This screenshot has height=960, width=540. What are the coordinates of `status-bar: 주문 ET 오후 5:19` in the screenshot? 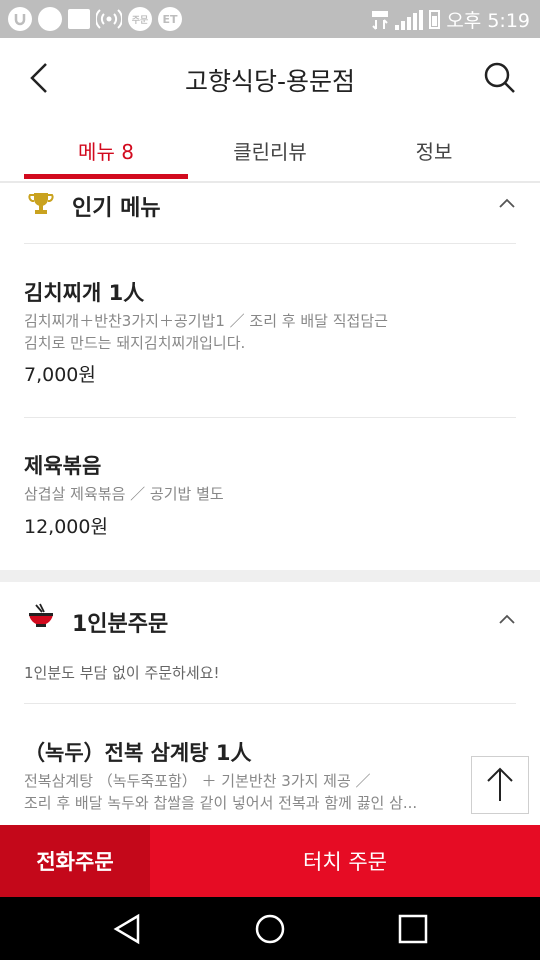 It's located at (270, 19).